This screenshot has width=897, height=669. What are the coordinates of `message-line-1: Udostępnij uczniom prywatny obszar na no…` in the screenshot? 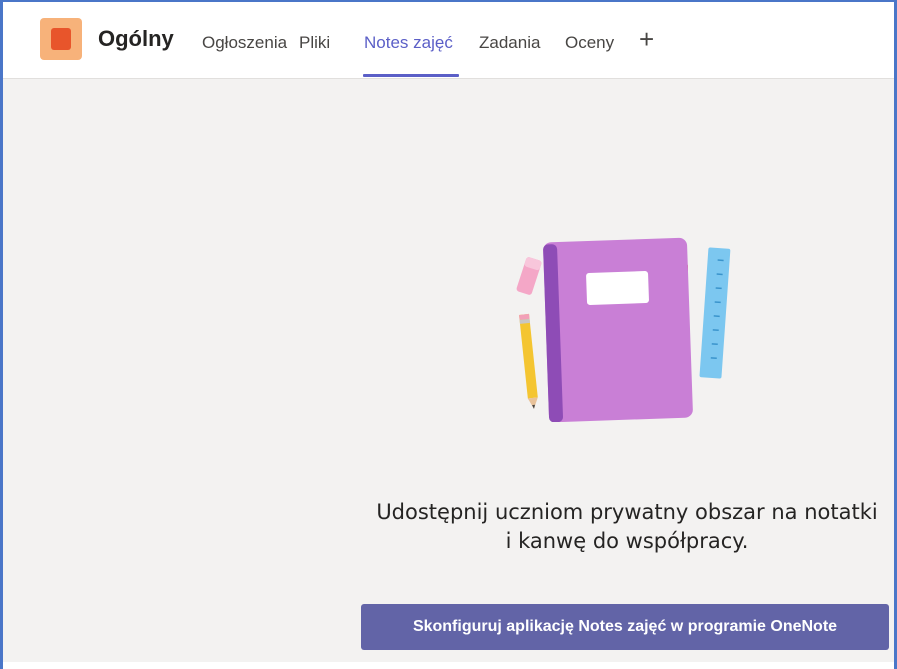 It's located at (627, 512).